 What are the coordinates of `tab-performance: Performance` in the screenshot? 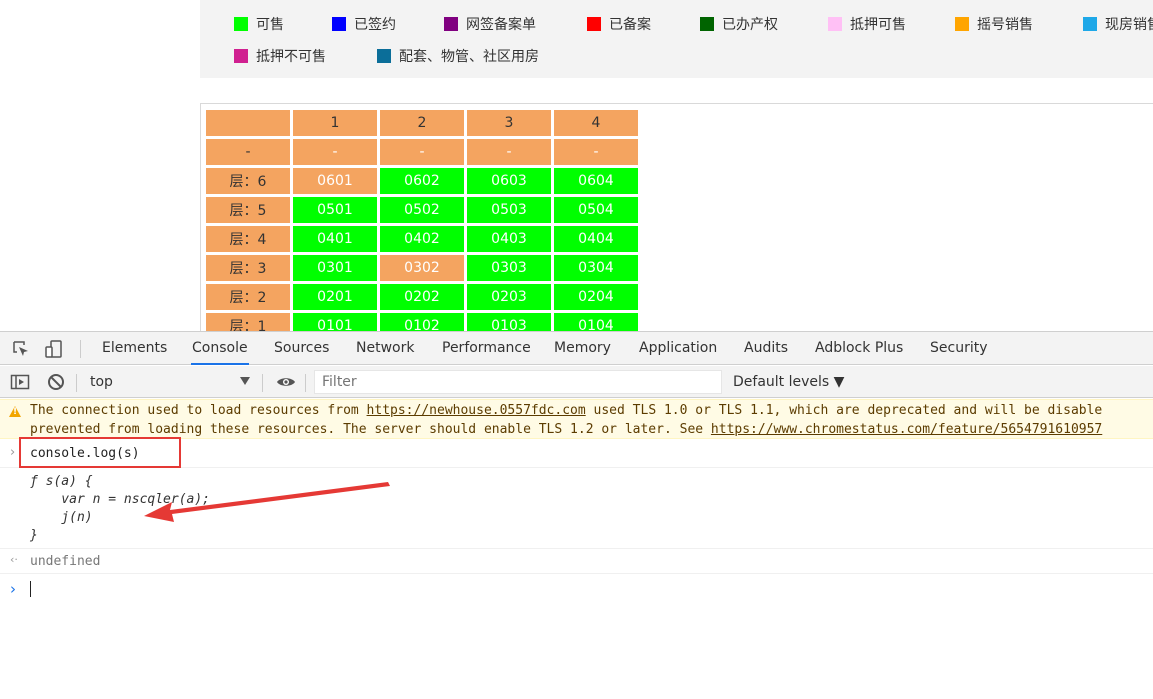 It's located at (486, 348).